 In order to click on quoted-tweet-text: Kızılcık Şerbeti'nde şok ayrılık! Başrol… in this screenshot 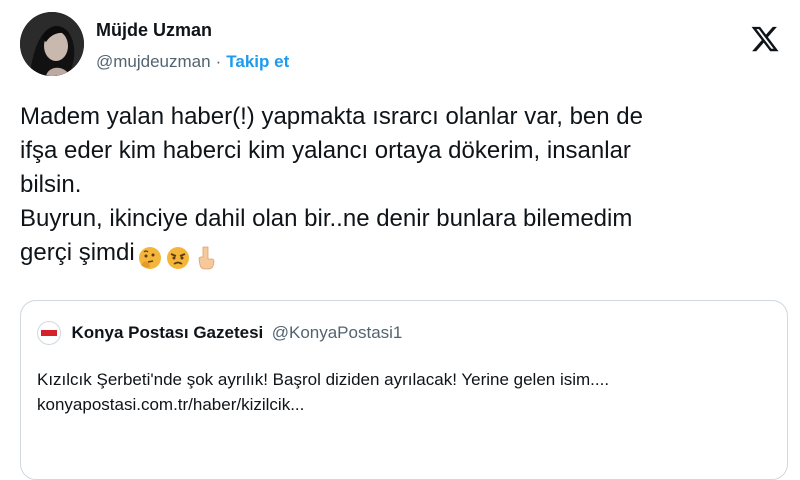, I will do `click(323, 379)`.